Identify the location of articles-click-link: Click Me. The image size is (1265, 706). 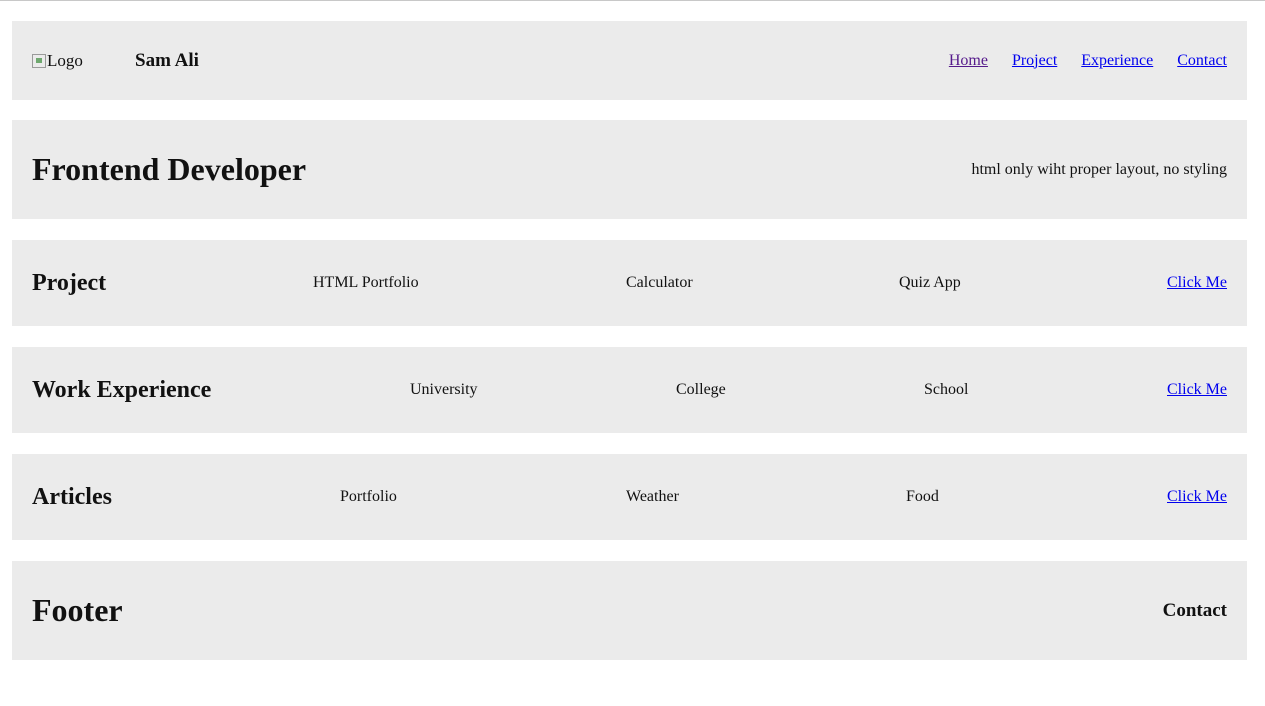
(1197, 497).